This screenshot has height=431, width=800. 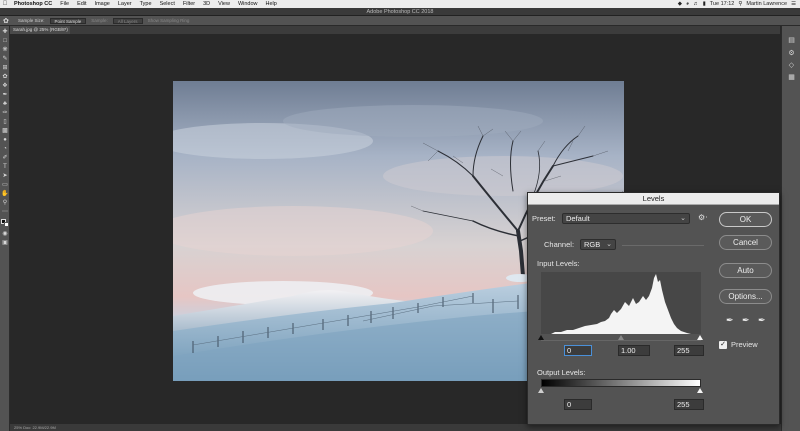 I want to click on menu-help: Help, so click(x=271, y=4).